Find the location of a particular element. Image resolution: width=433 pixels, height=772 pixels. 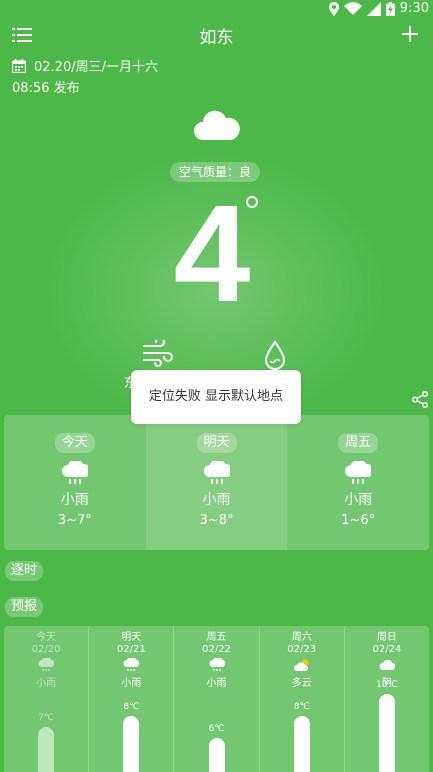

daily-column: 周日 02/24 阴 10℃ is located at coordinates (386, 699).